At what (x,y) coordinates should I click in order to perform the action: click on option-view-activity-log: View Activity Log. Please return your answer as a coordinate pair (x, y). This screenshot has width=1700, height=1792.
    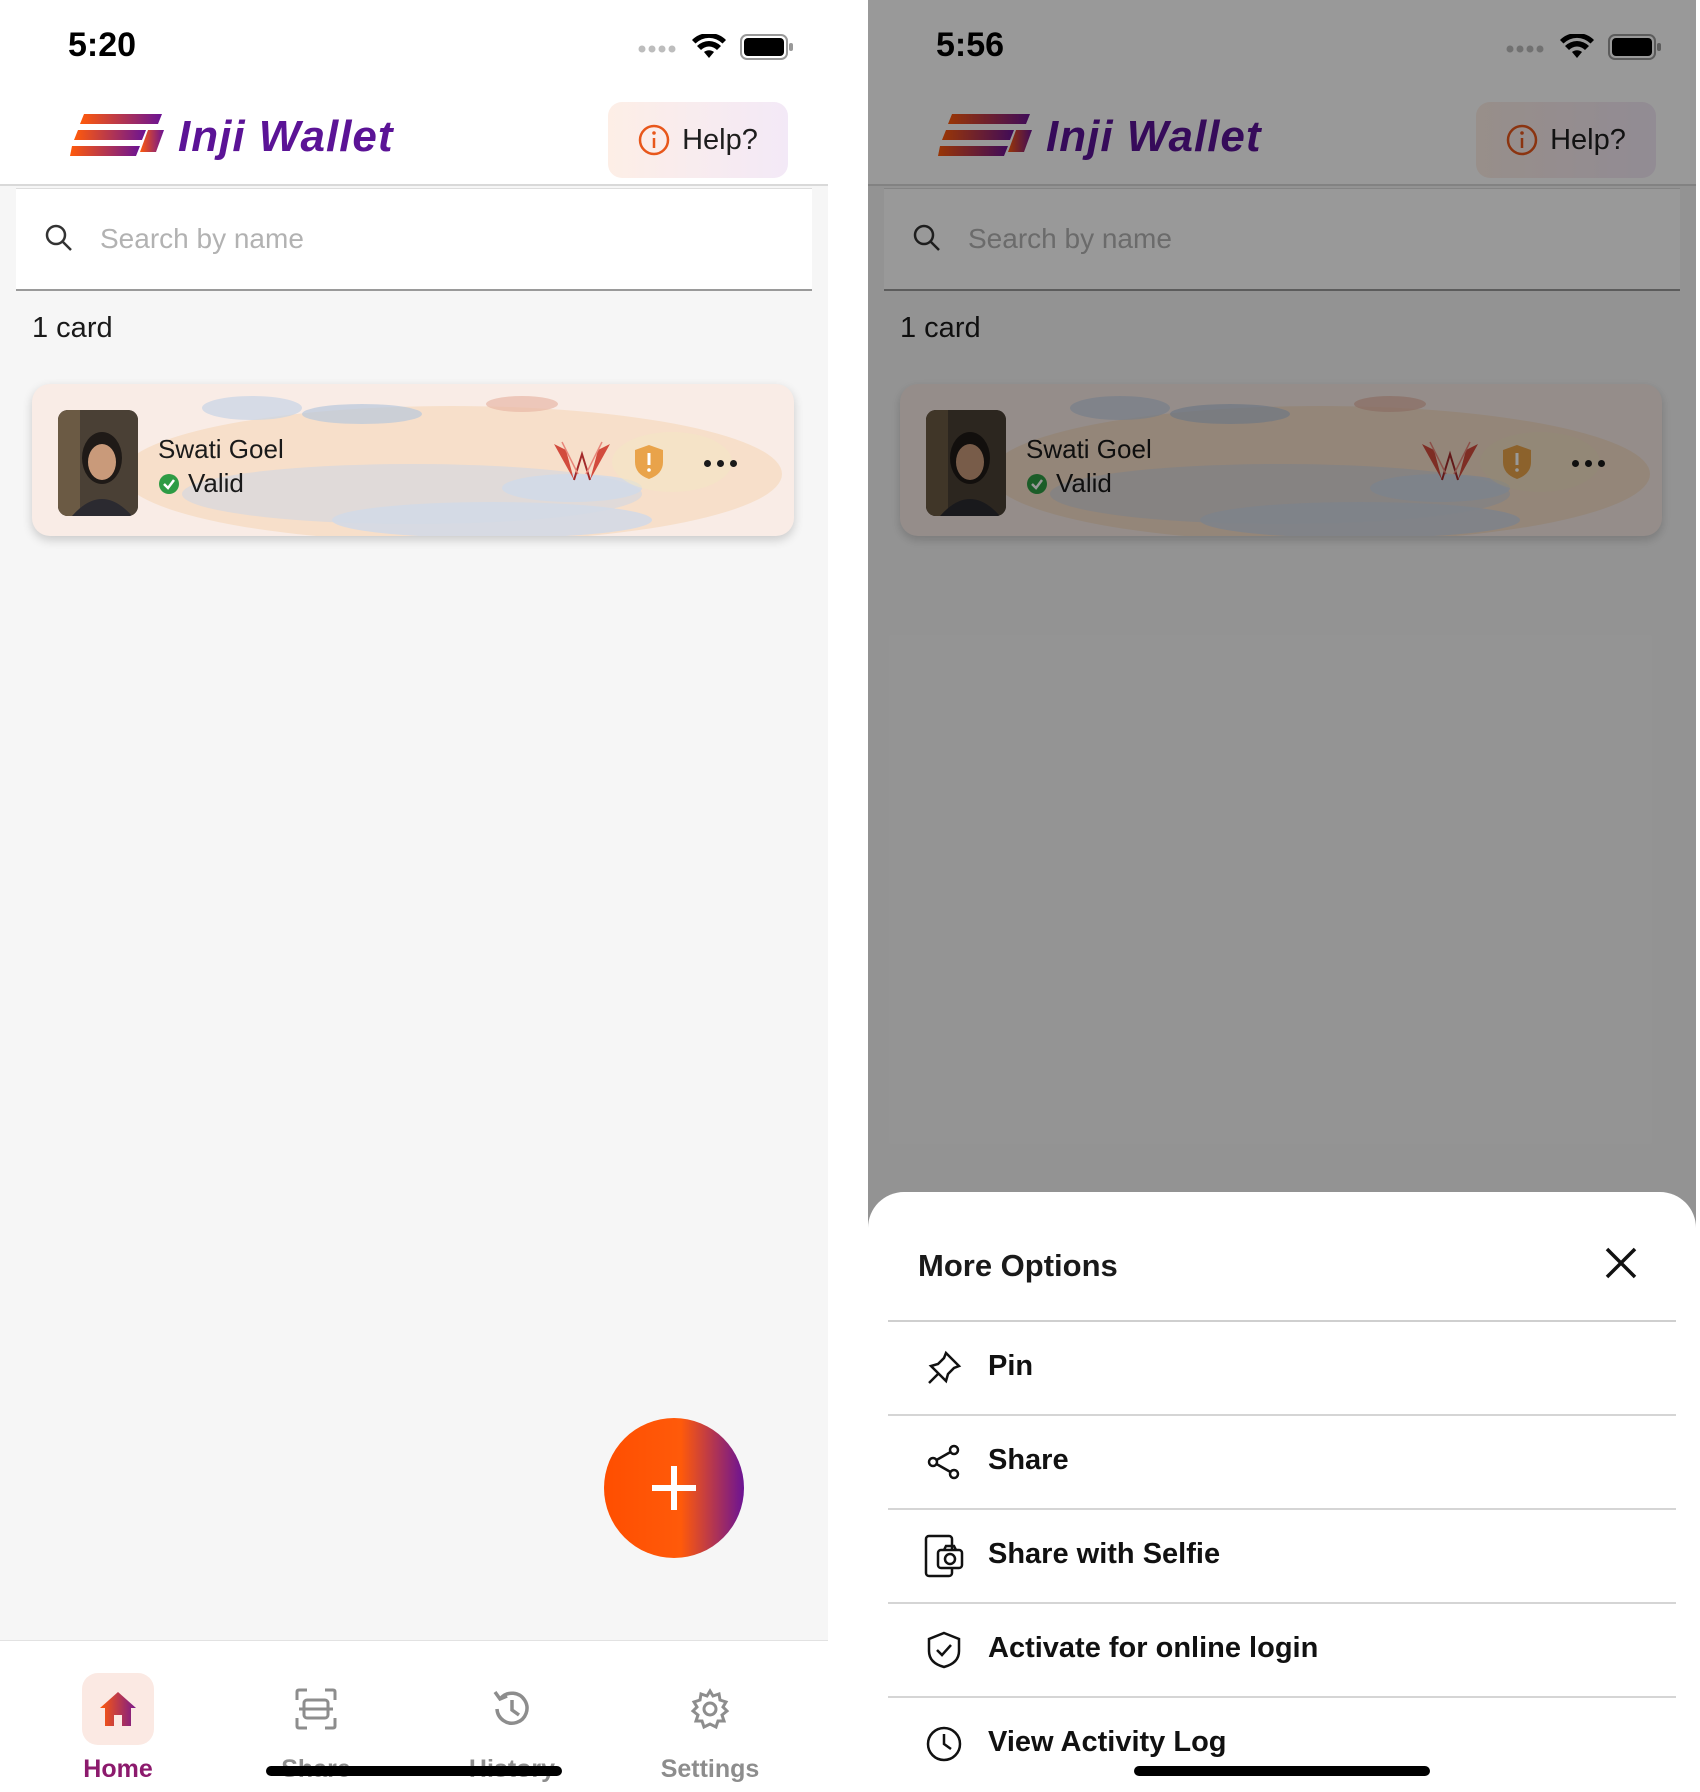
    Looking at the image, I should click on (1282, 1744).